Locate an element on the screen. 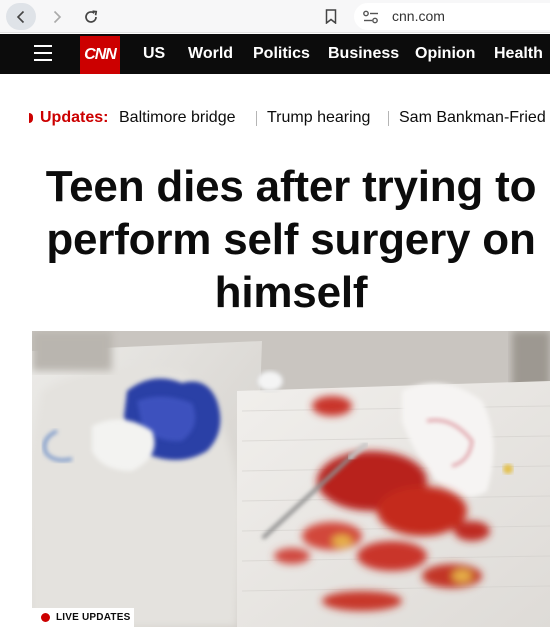 The image size is (550, 627). live-updates-badge: LIVE UPDATES is located at coordinates (83, 617).